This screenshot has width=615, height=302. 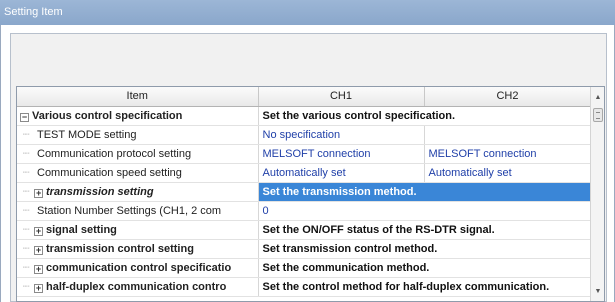 What do you see at coordinates (508, 97) in the screenshot?
I see `column-header-ch2: CH2` at bounding box center [508, 97].